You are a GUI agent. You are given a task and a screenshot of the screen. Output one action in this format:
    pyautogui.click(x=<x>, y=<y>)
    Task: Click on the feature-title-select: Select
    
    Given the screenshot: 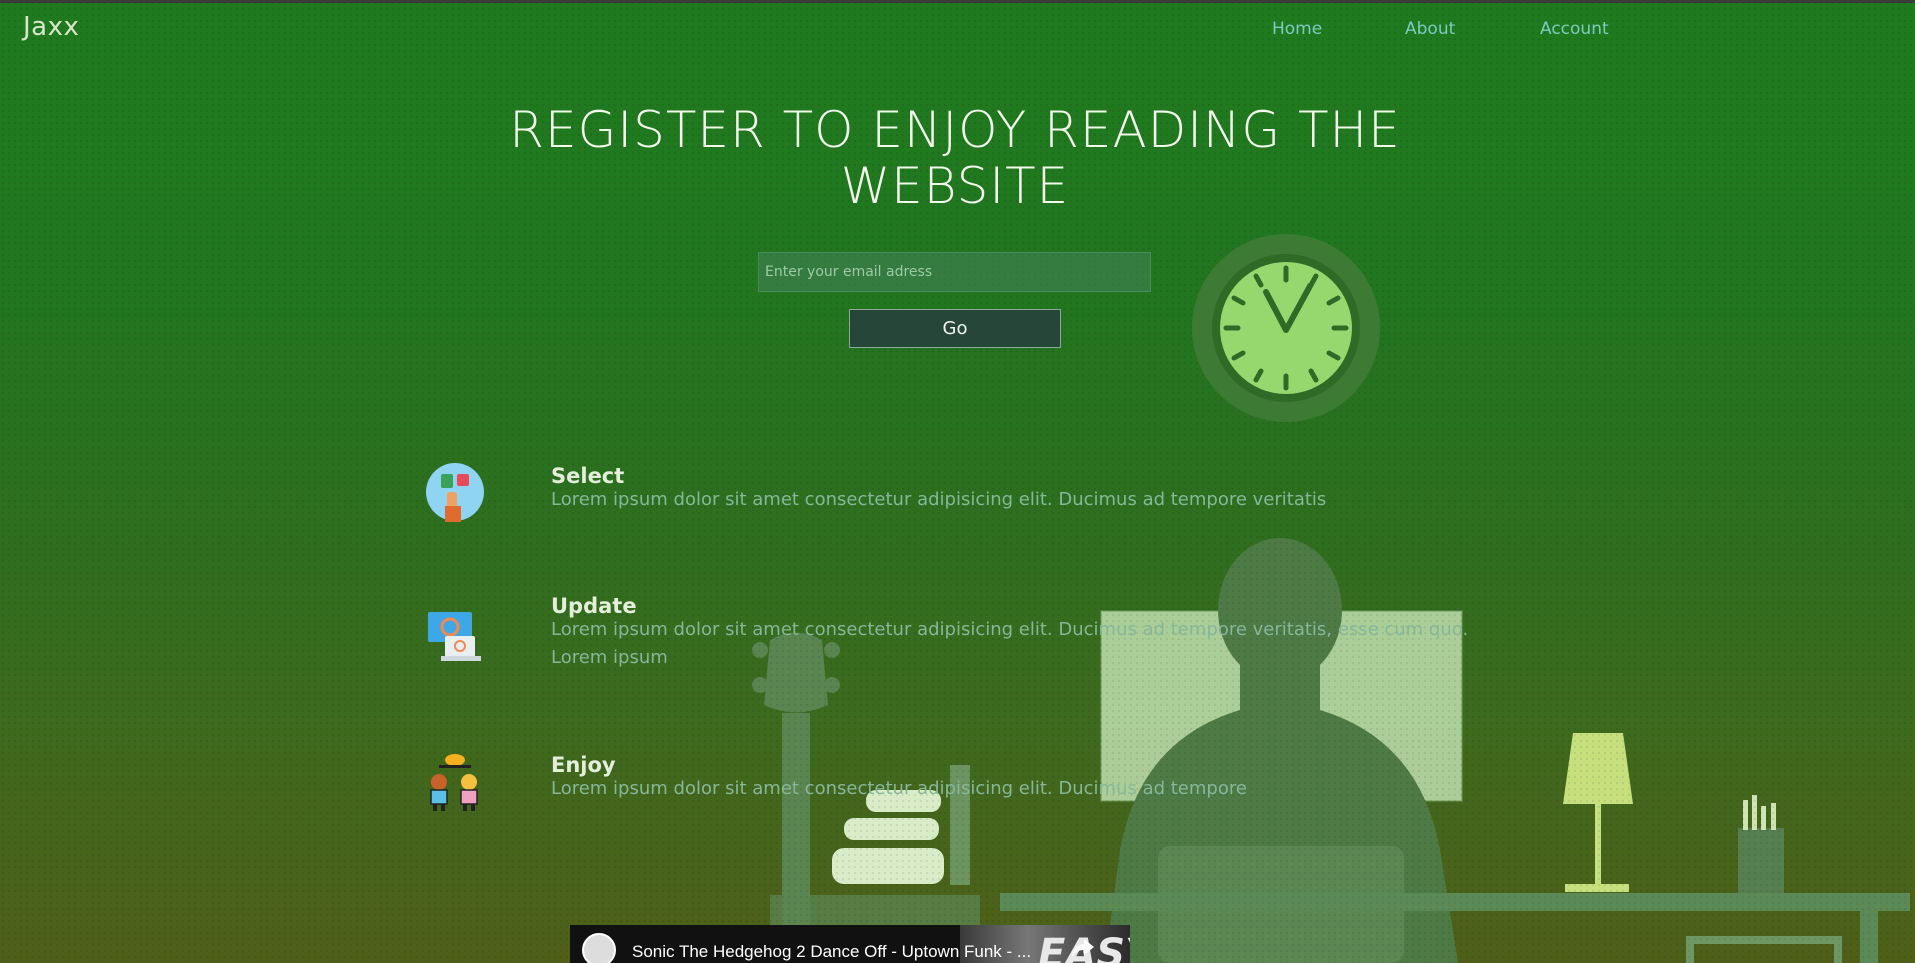 What is the action you would take?
    pyautogui.click(x=588, y=476)
    